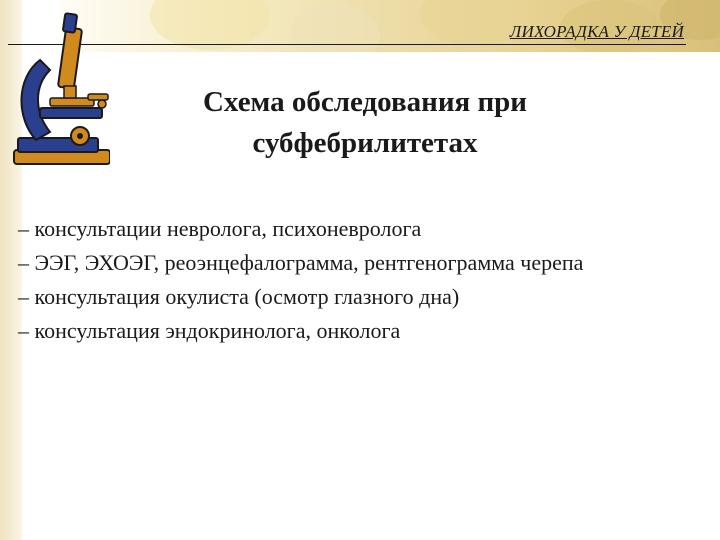 The width and height of the screenshot is (720, 540). Describe the element at coordinates (365, 123) in the screenshot. I see `slide-title: Схема обследования при субфебрилитетах` at that location.